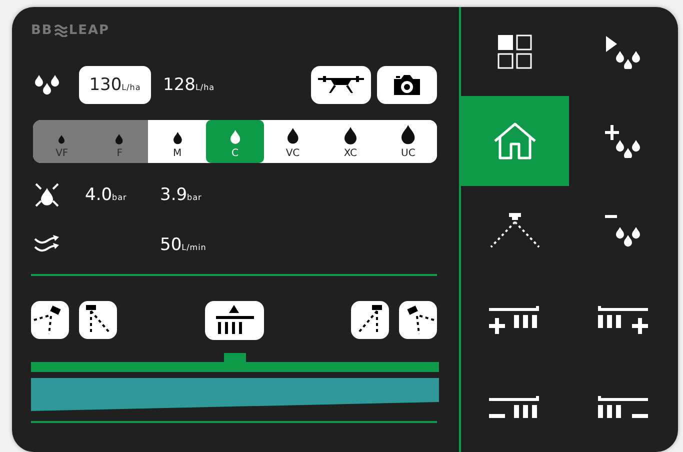 The width and height of the screenshot is (683, 452). What do you see at coordinates (515, 231) in the screenshot?
I see `nozzle-spray-icon` at bounding box center [515, 231].